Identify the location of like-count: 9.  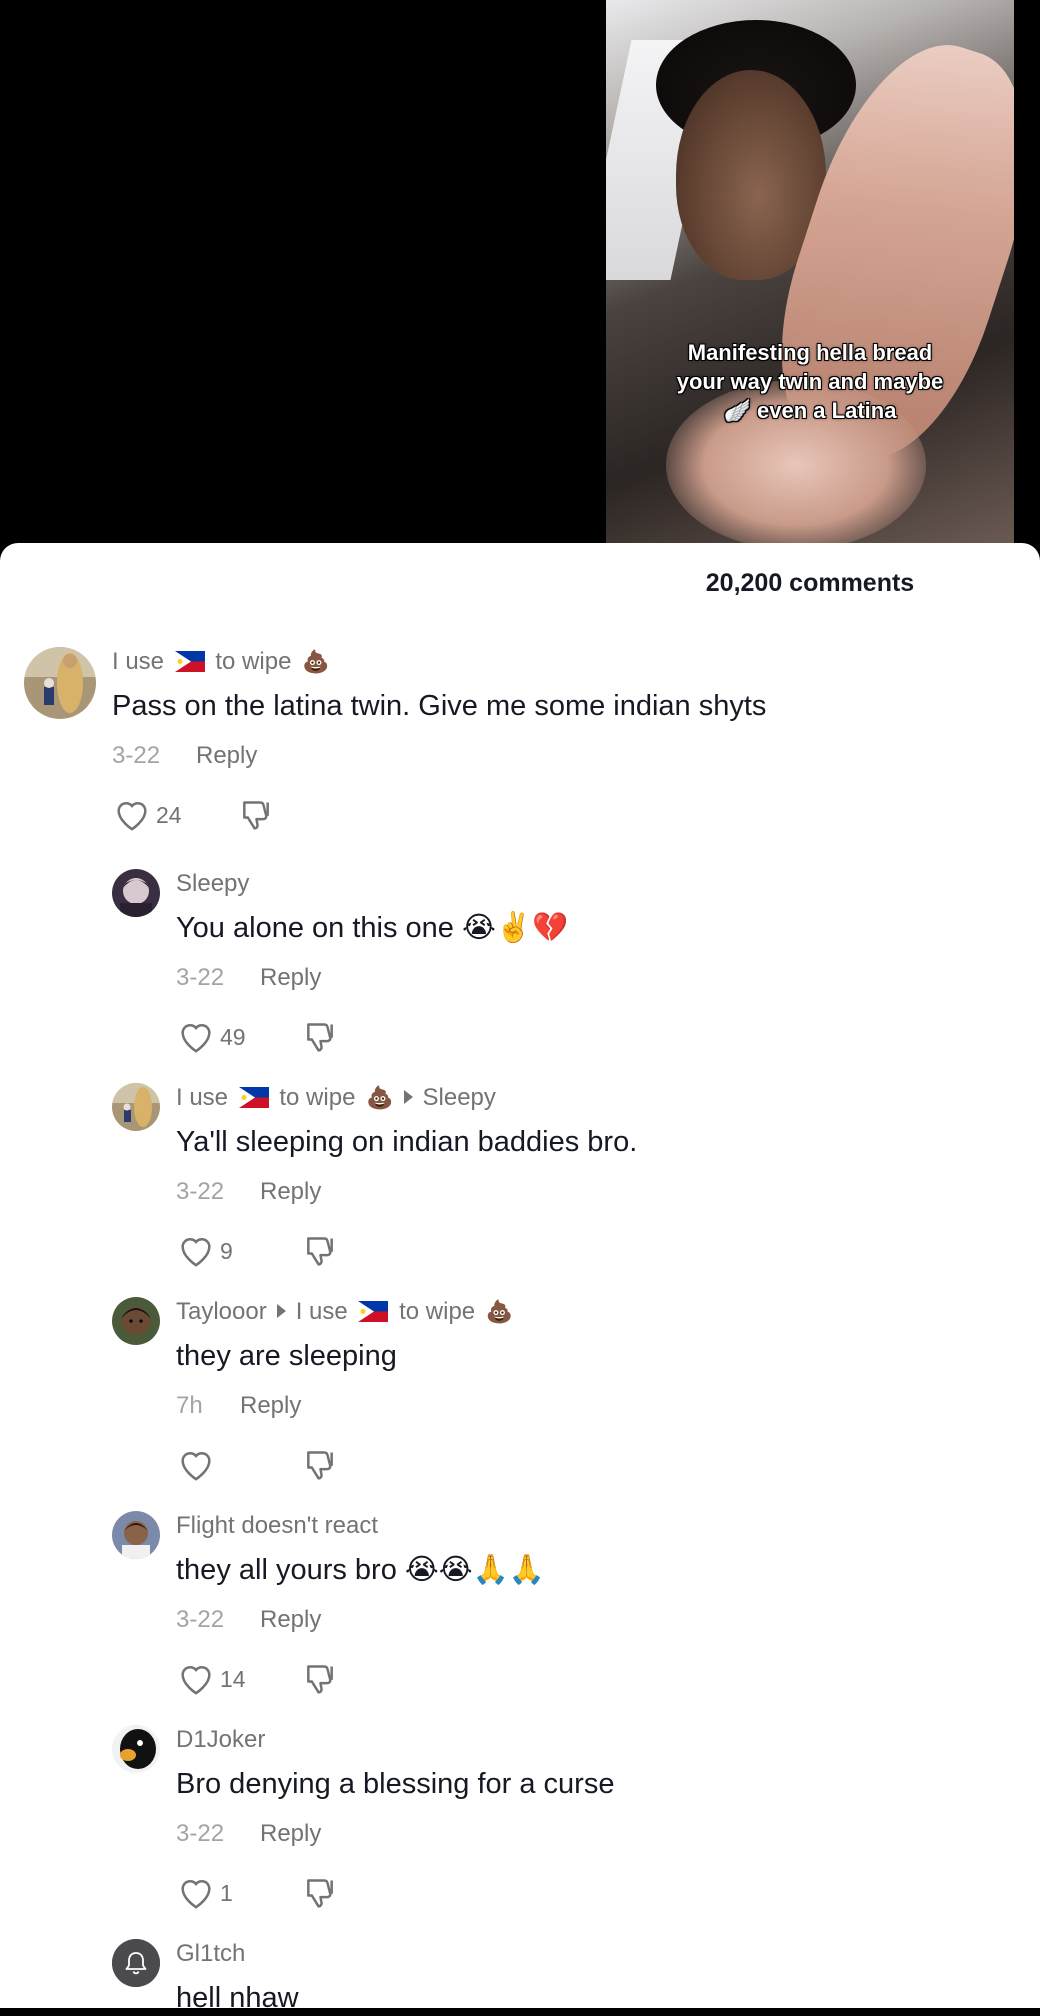
(226, 1250).